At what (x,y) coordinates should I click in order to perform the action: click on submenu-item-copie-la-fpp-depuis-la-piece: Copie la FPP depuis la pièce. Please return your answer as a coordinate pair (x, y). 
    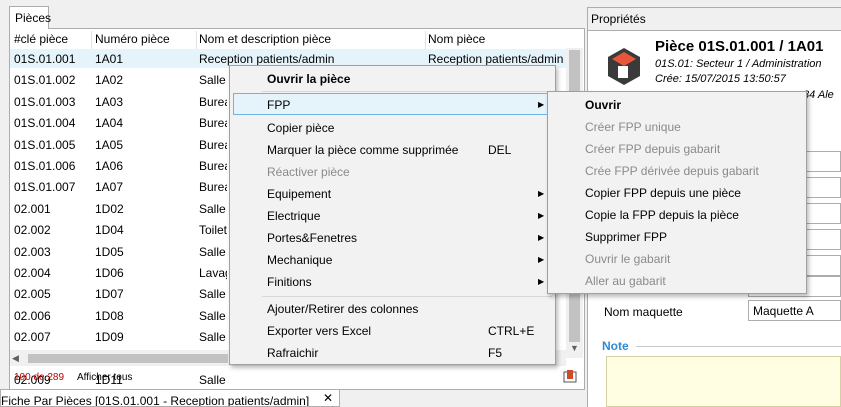
    Looking at the image, I should click on (662, 215).